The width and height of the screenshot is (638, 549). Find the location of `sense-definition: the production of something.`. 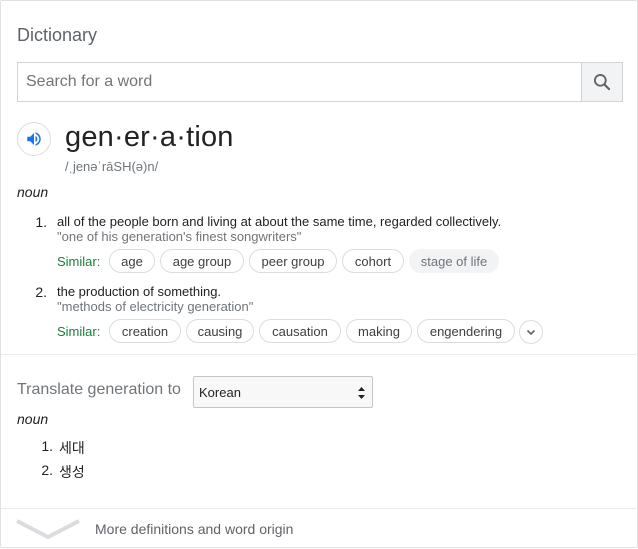

sense-definition: the production of something. is located at coordinates (139, 291).